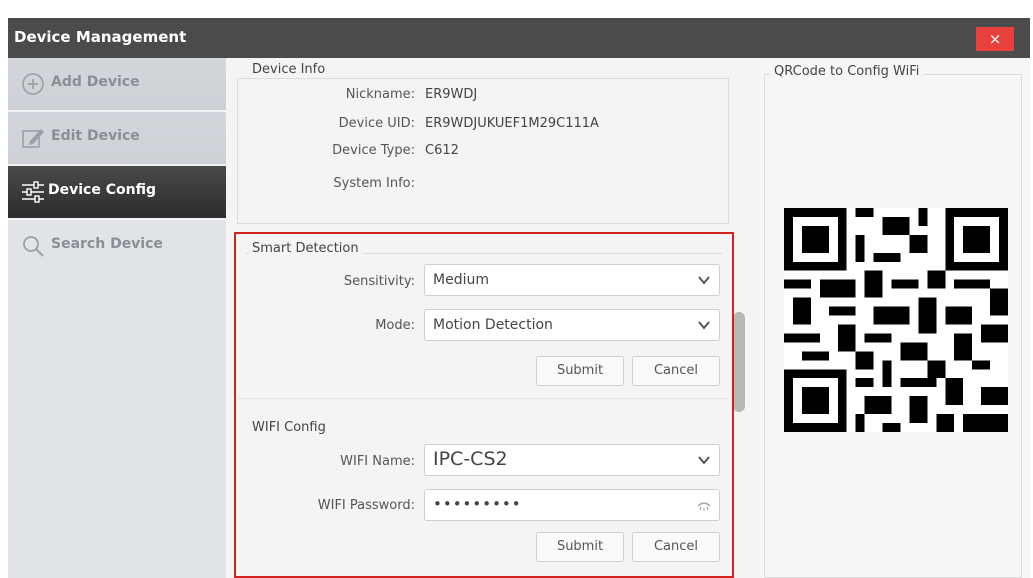  Describe the element at coordinates (374, 183) in the screenshot. I see `system-info-label: System Info:` at that location.